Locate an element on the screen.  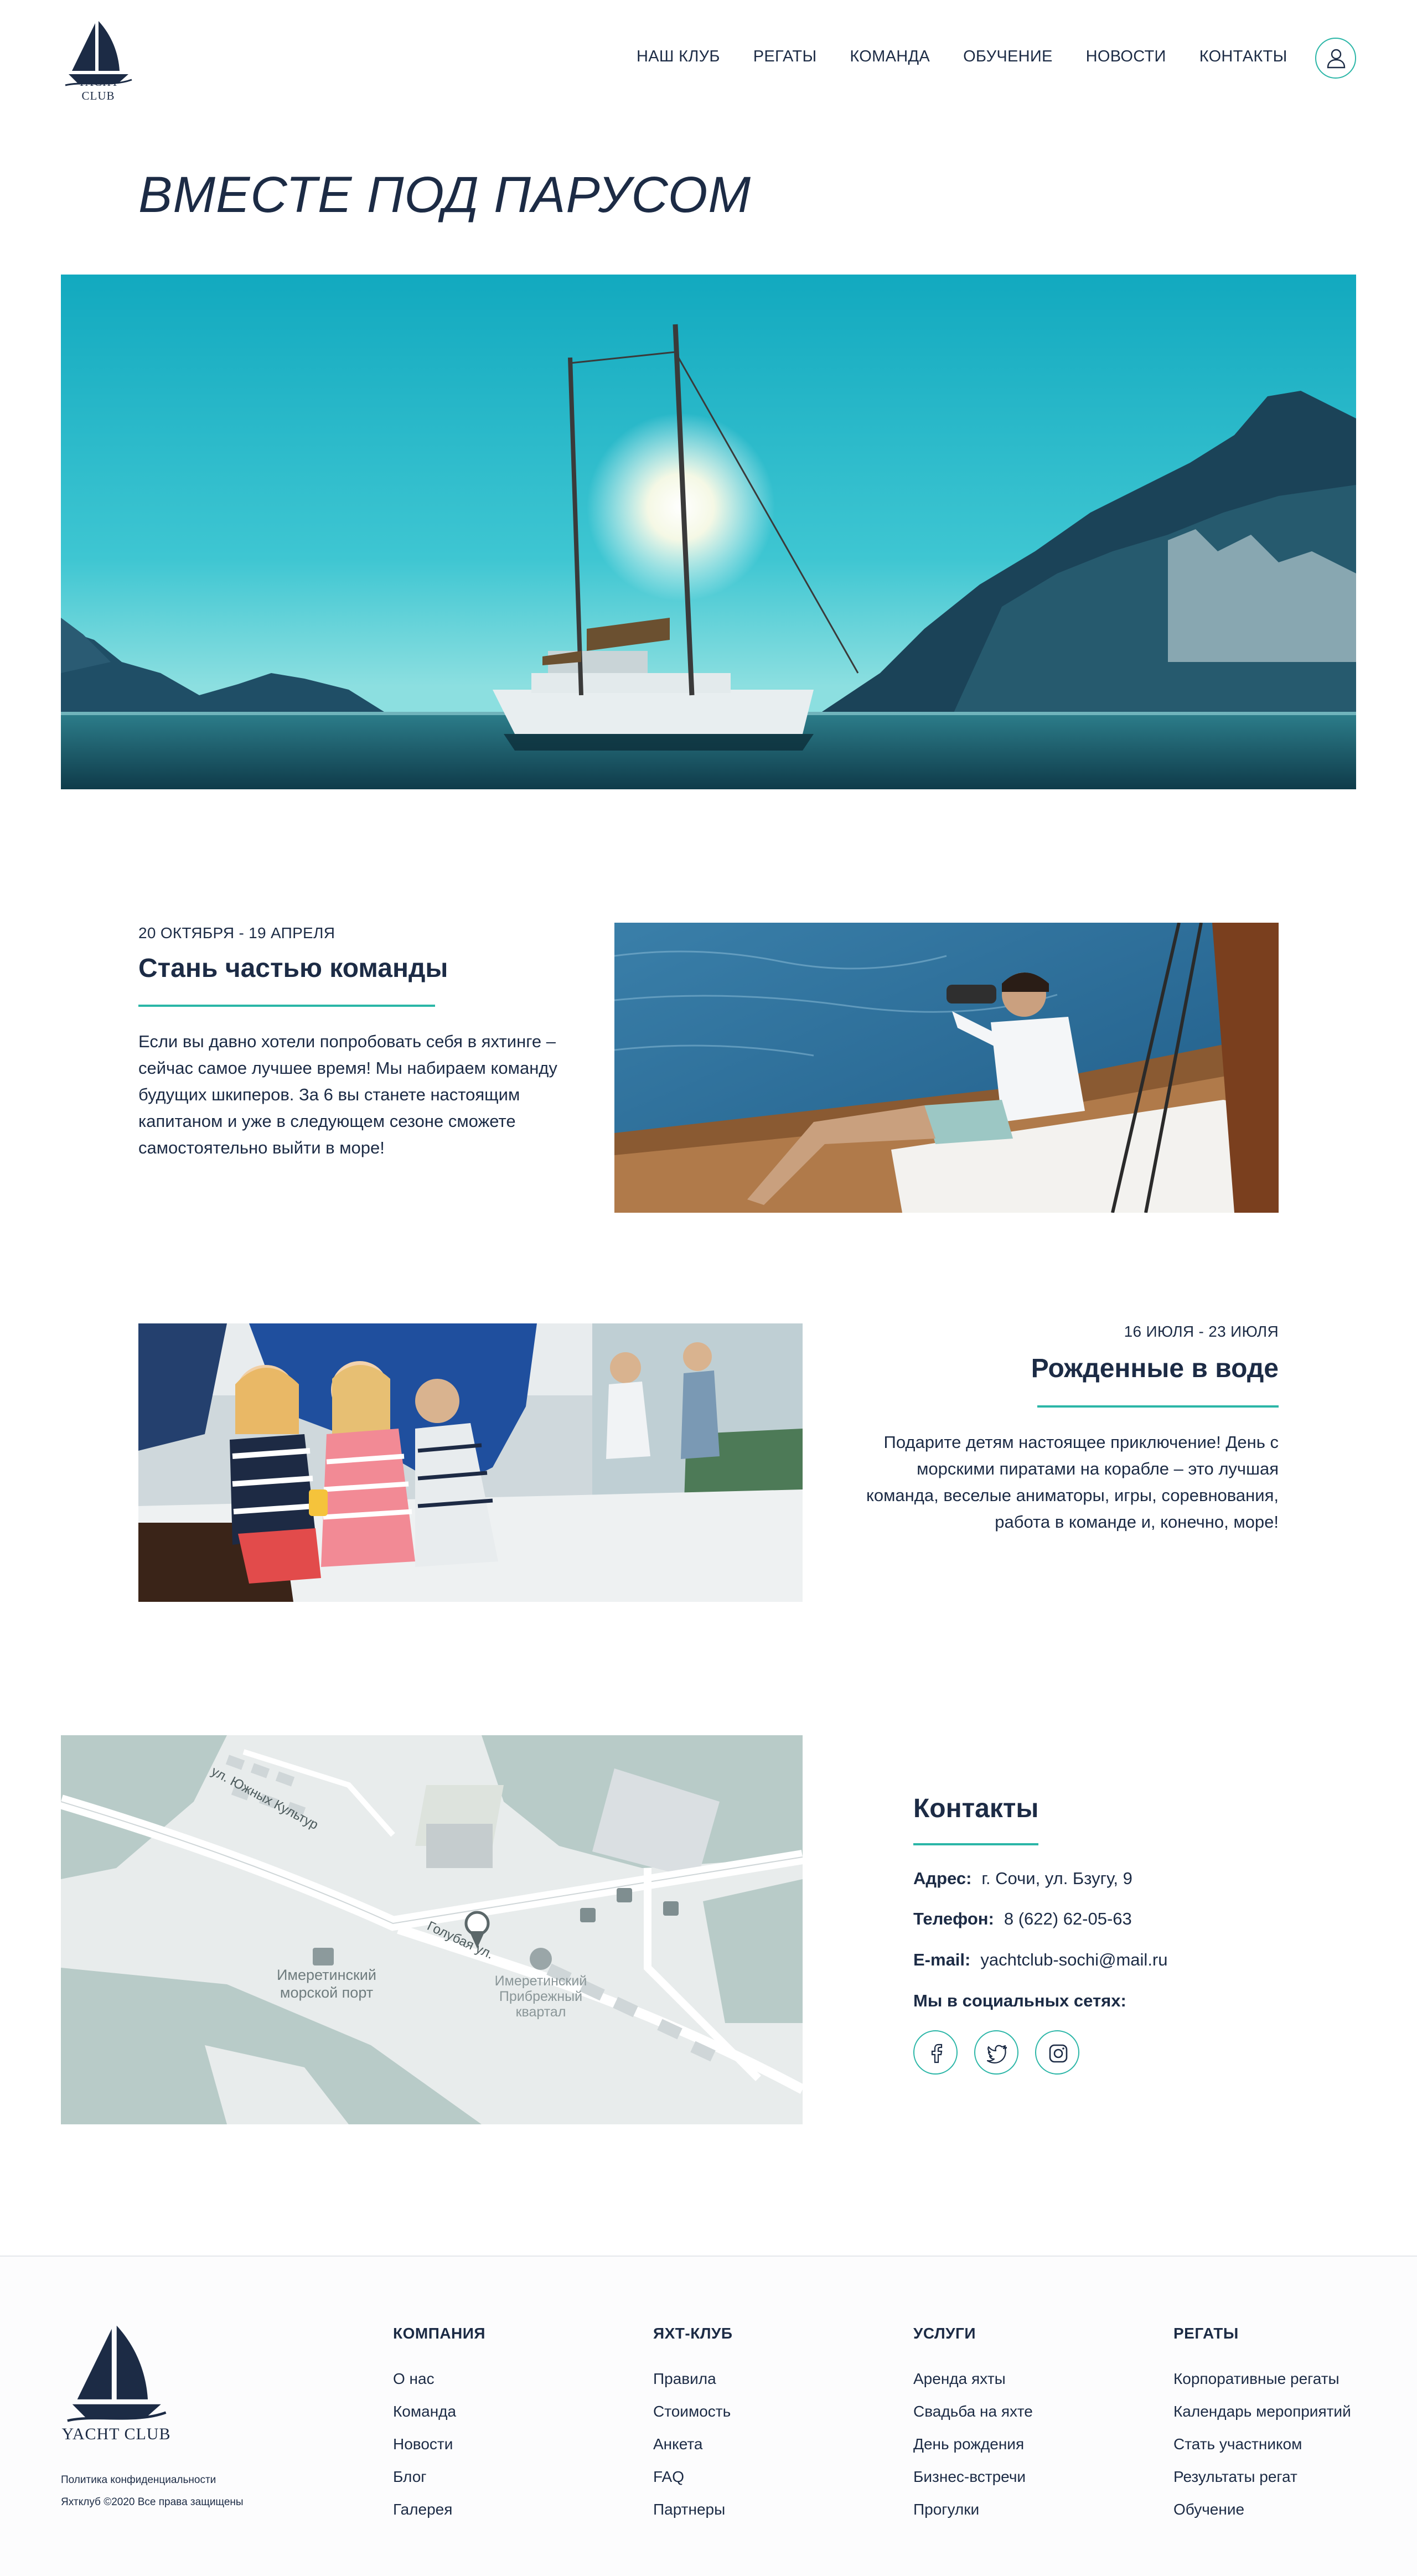
event-2-underline is located at coordinates (1158, 1406).